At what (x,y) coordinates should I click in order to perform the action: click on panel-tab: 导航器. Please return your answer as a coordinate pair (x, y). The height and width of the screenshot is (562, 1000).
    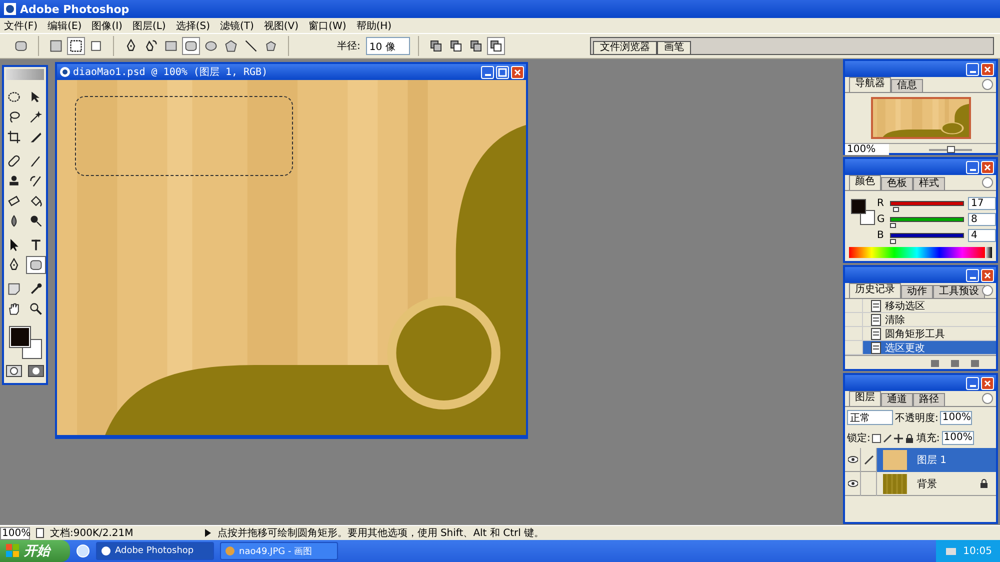
    Looking at the image, I should click on (870, 84).